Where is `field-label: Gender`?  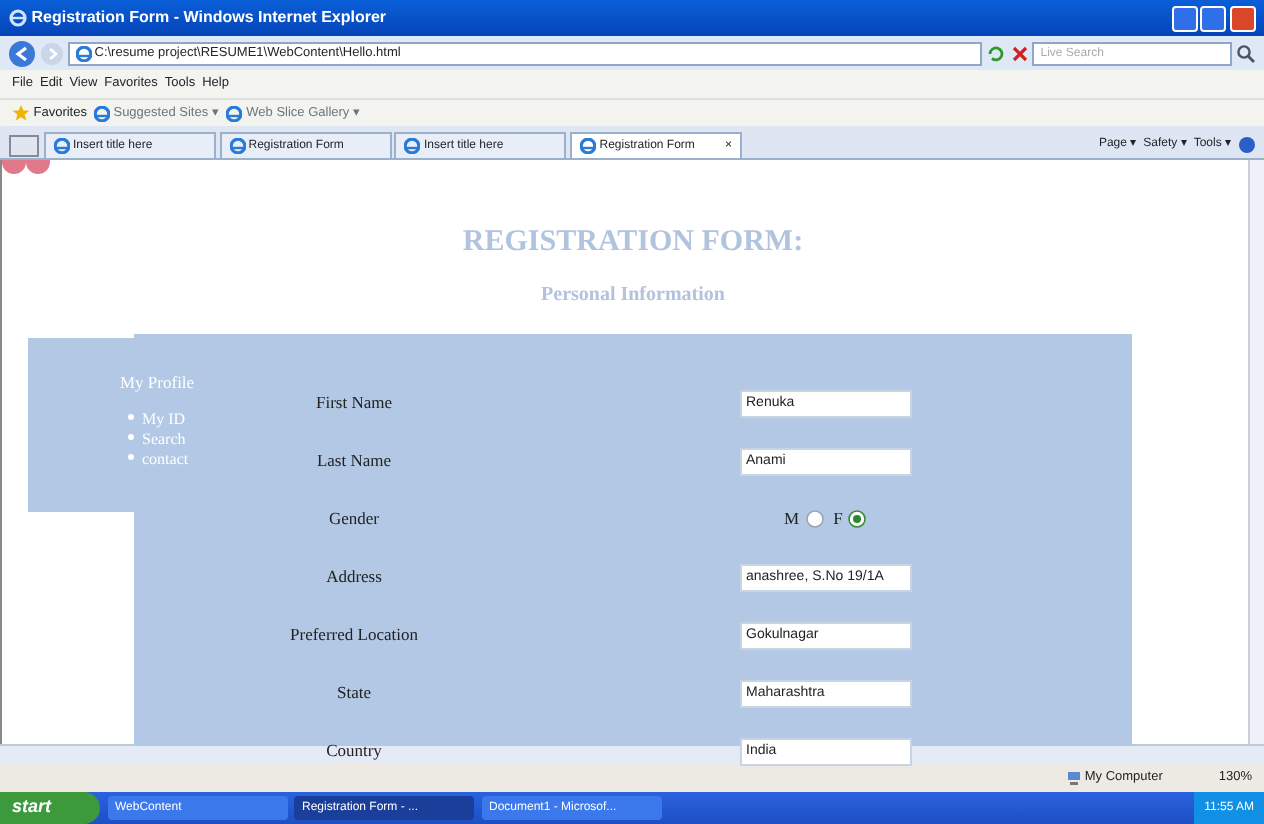 field-label: Gender is located at coordinates (353, 518).